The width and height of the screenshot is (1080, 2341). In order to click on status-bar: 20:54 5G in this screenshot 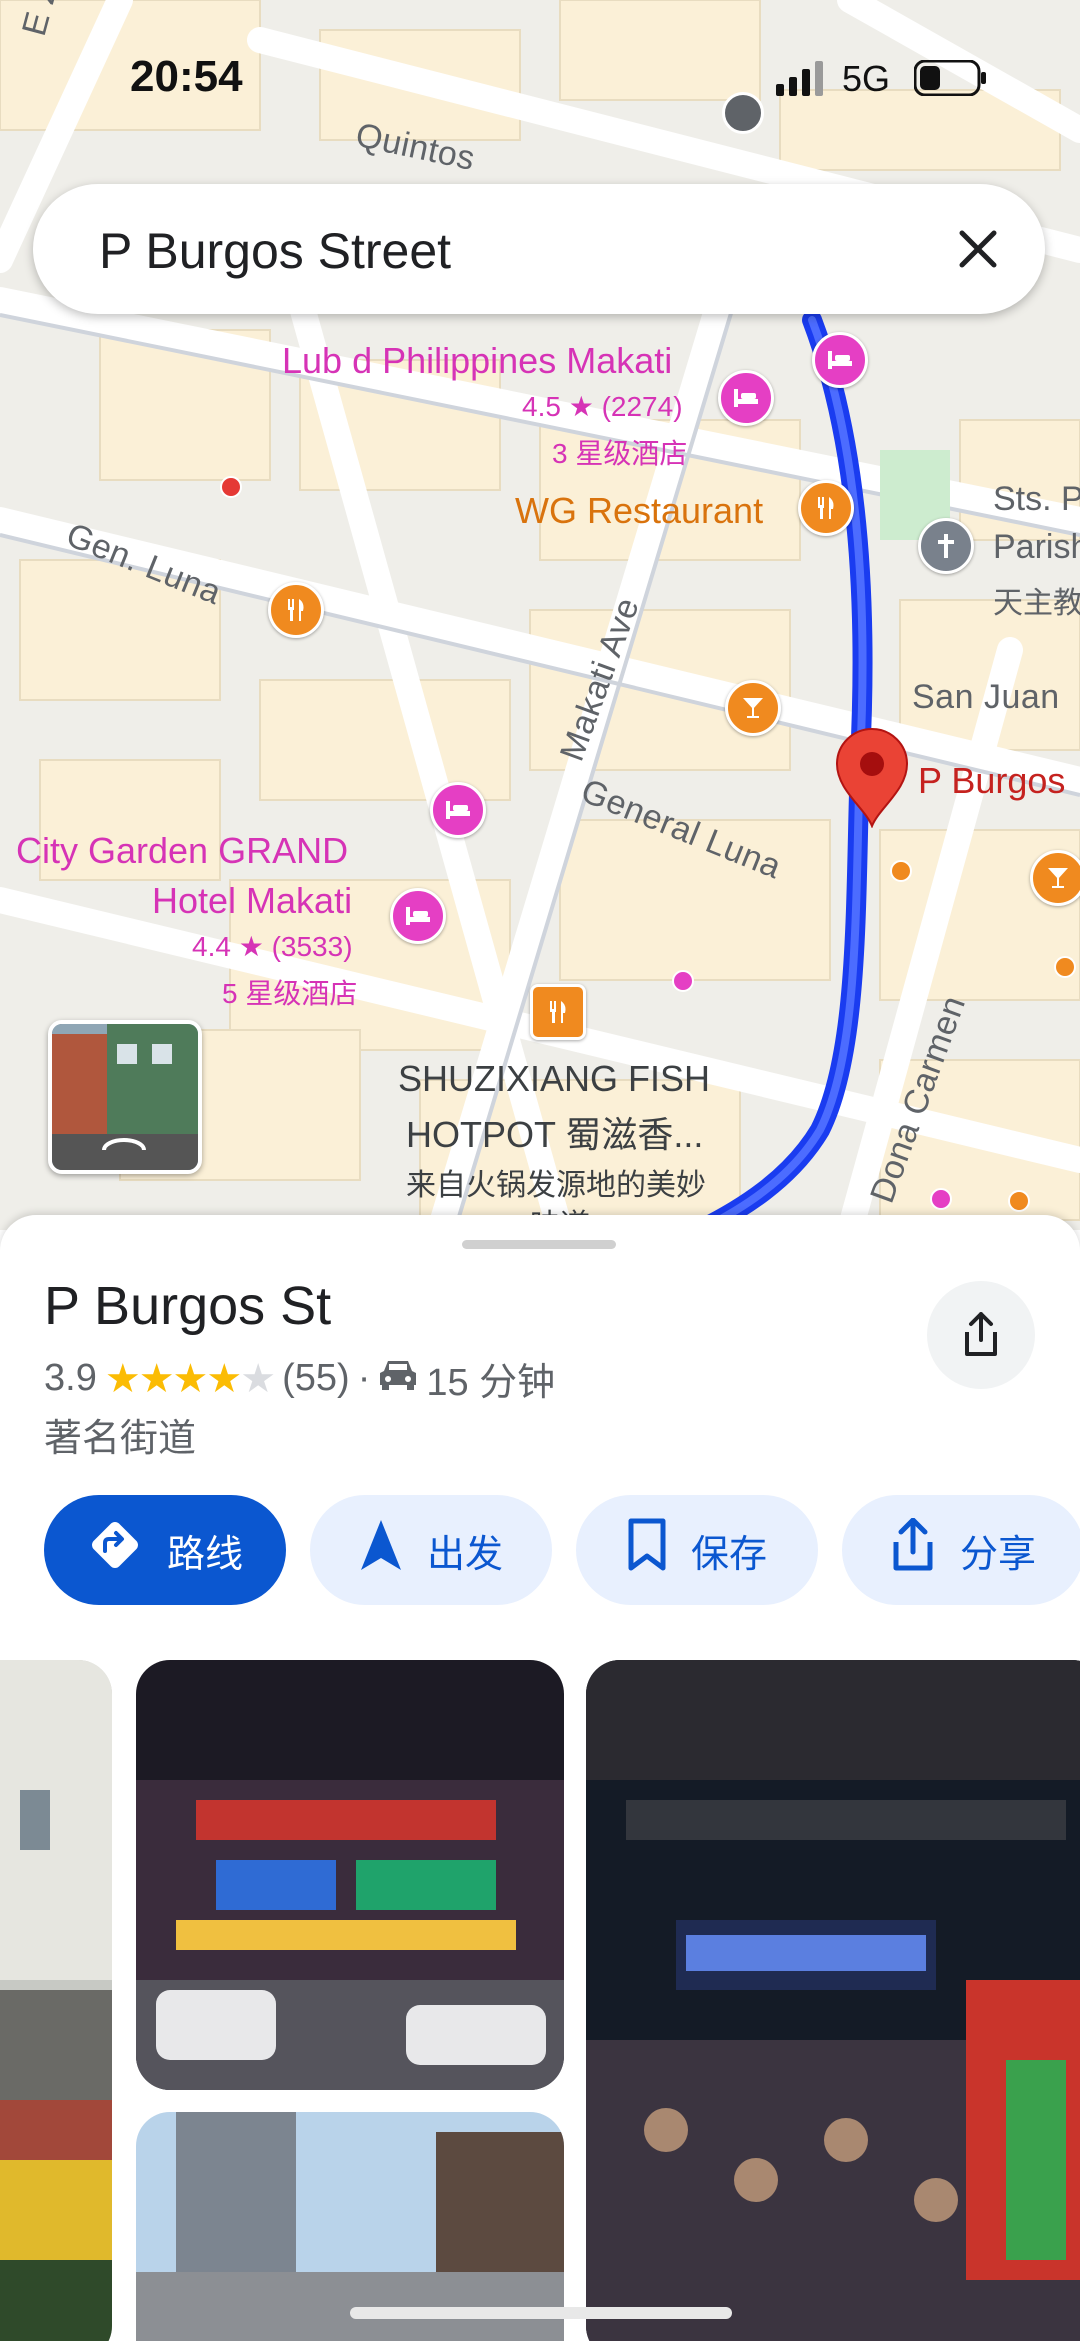, I will do `click(540, 75)`.